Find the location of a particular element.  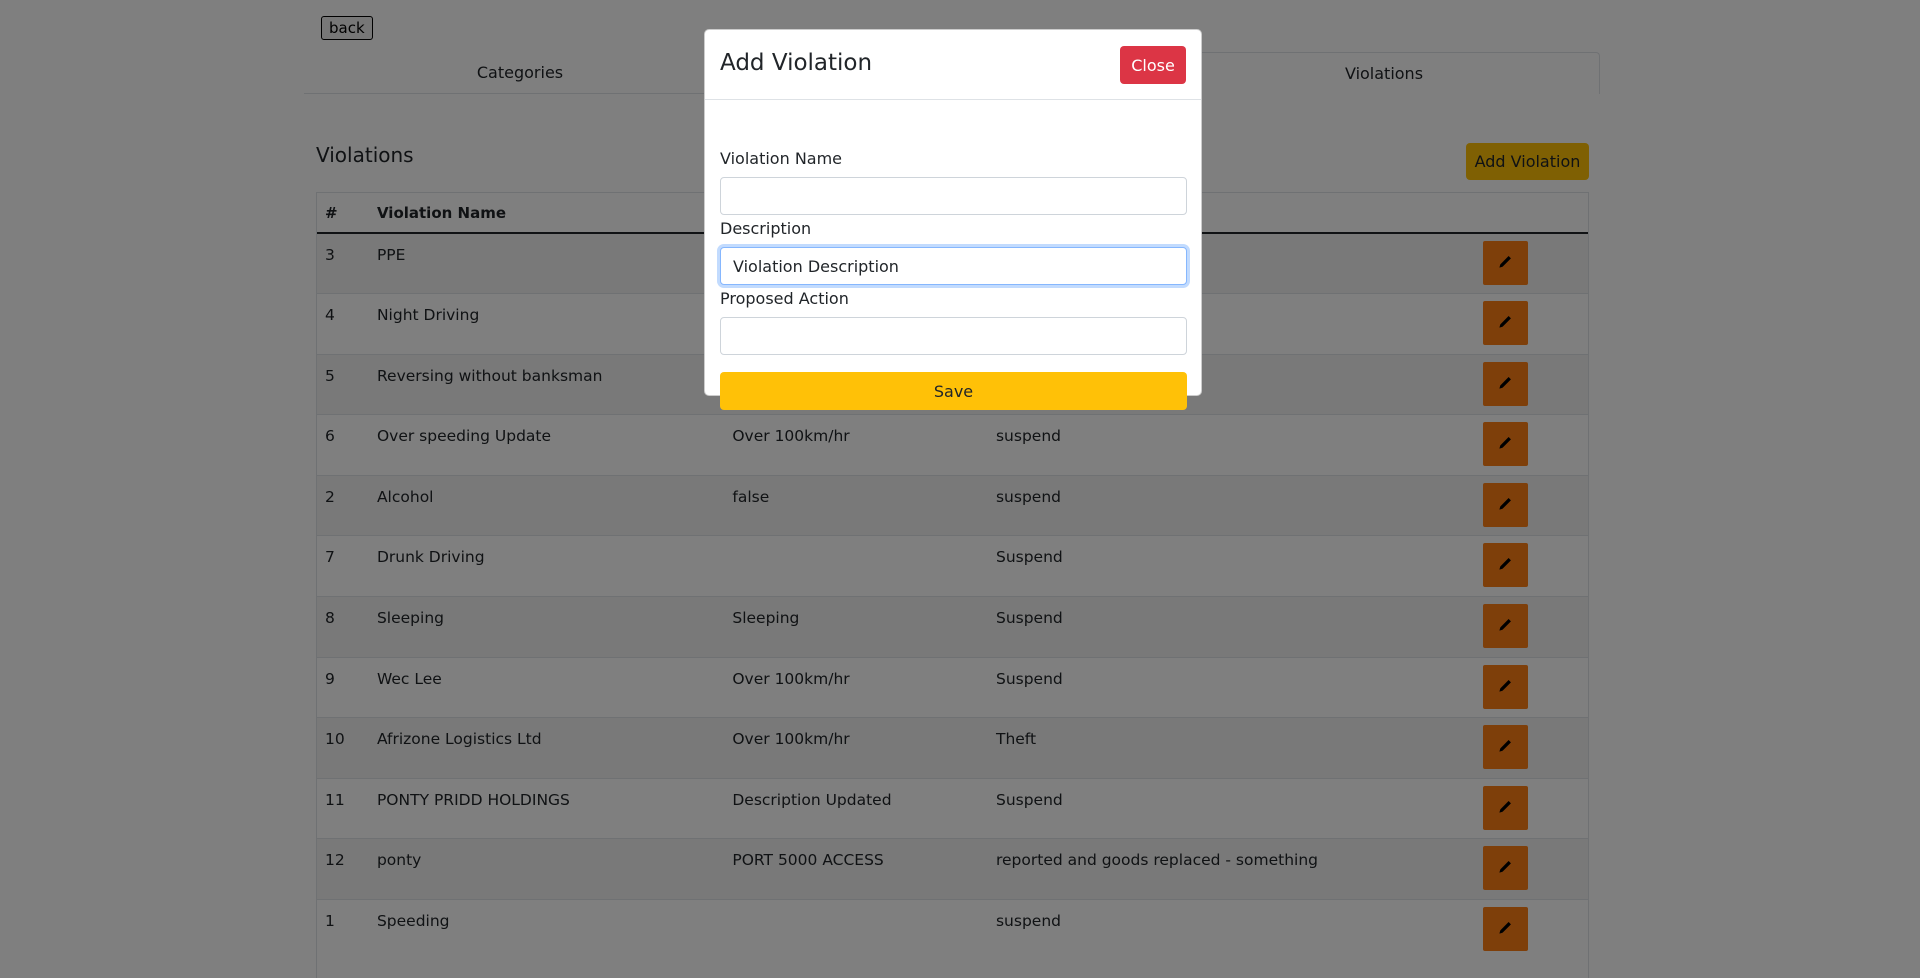

description-input is located at coordinates (953, 266).